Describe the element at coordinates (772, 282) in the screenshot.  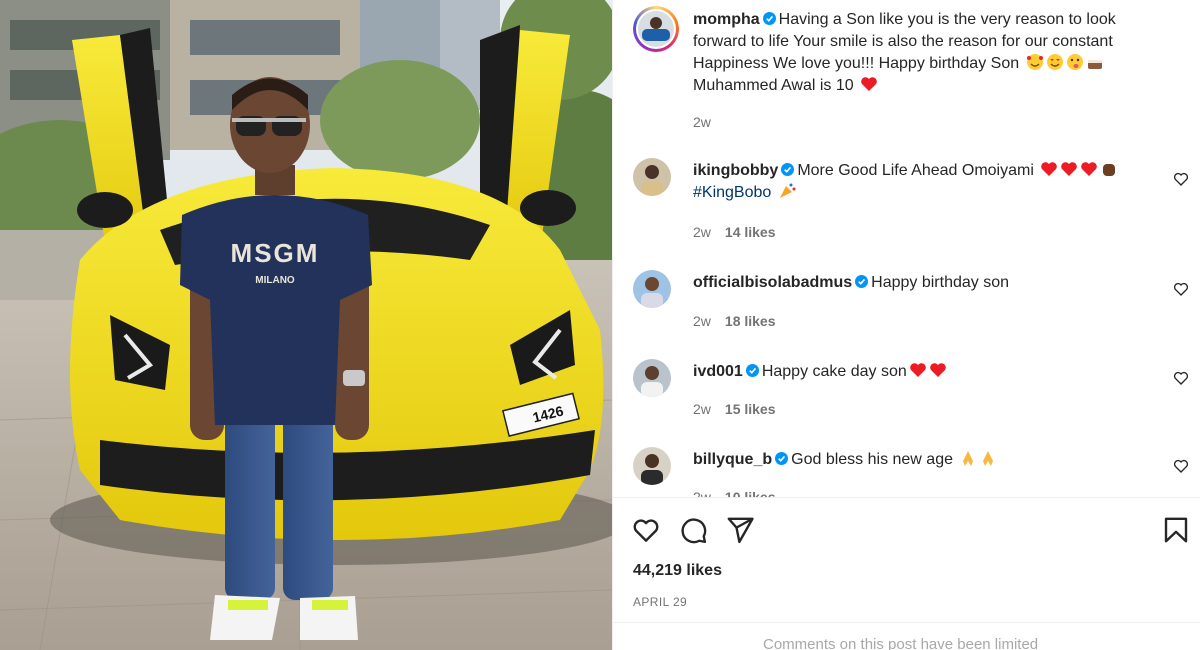
I see `comment-username: officialbisolabadmus` at that location.